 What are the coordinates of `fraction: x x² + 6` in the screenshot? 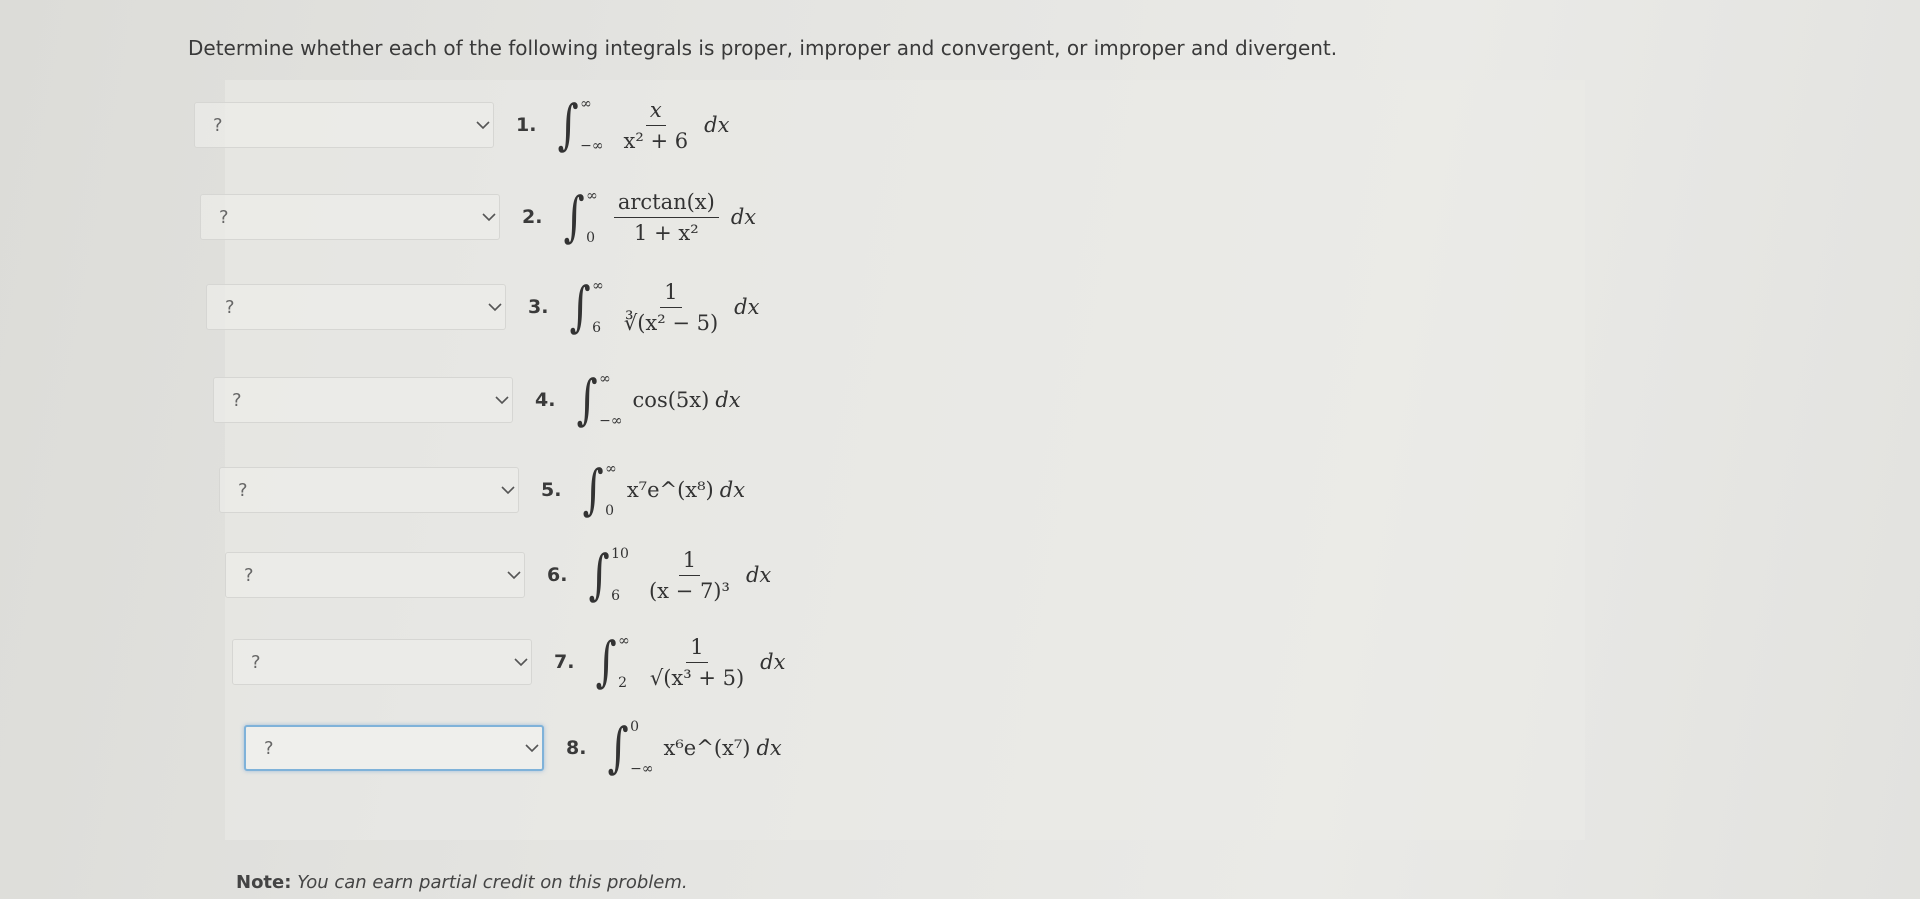 It's located at (656, 125).